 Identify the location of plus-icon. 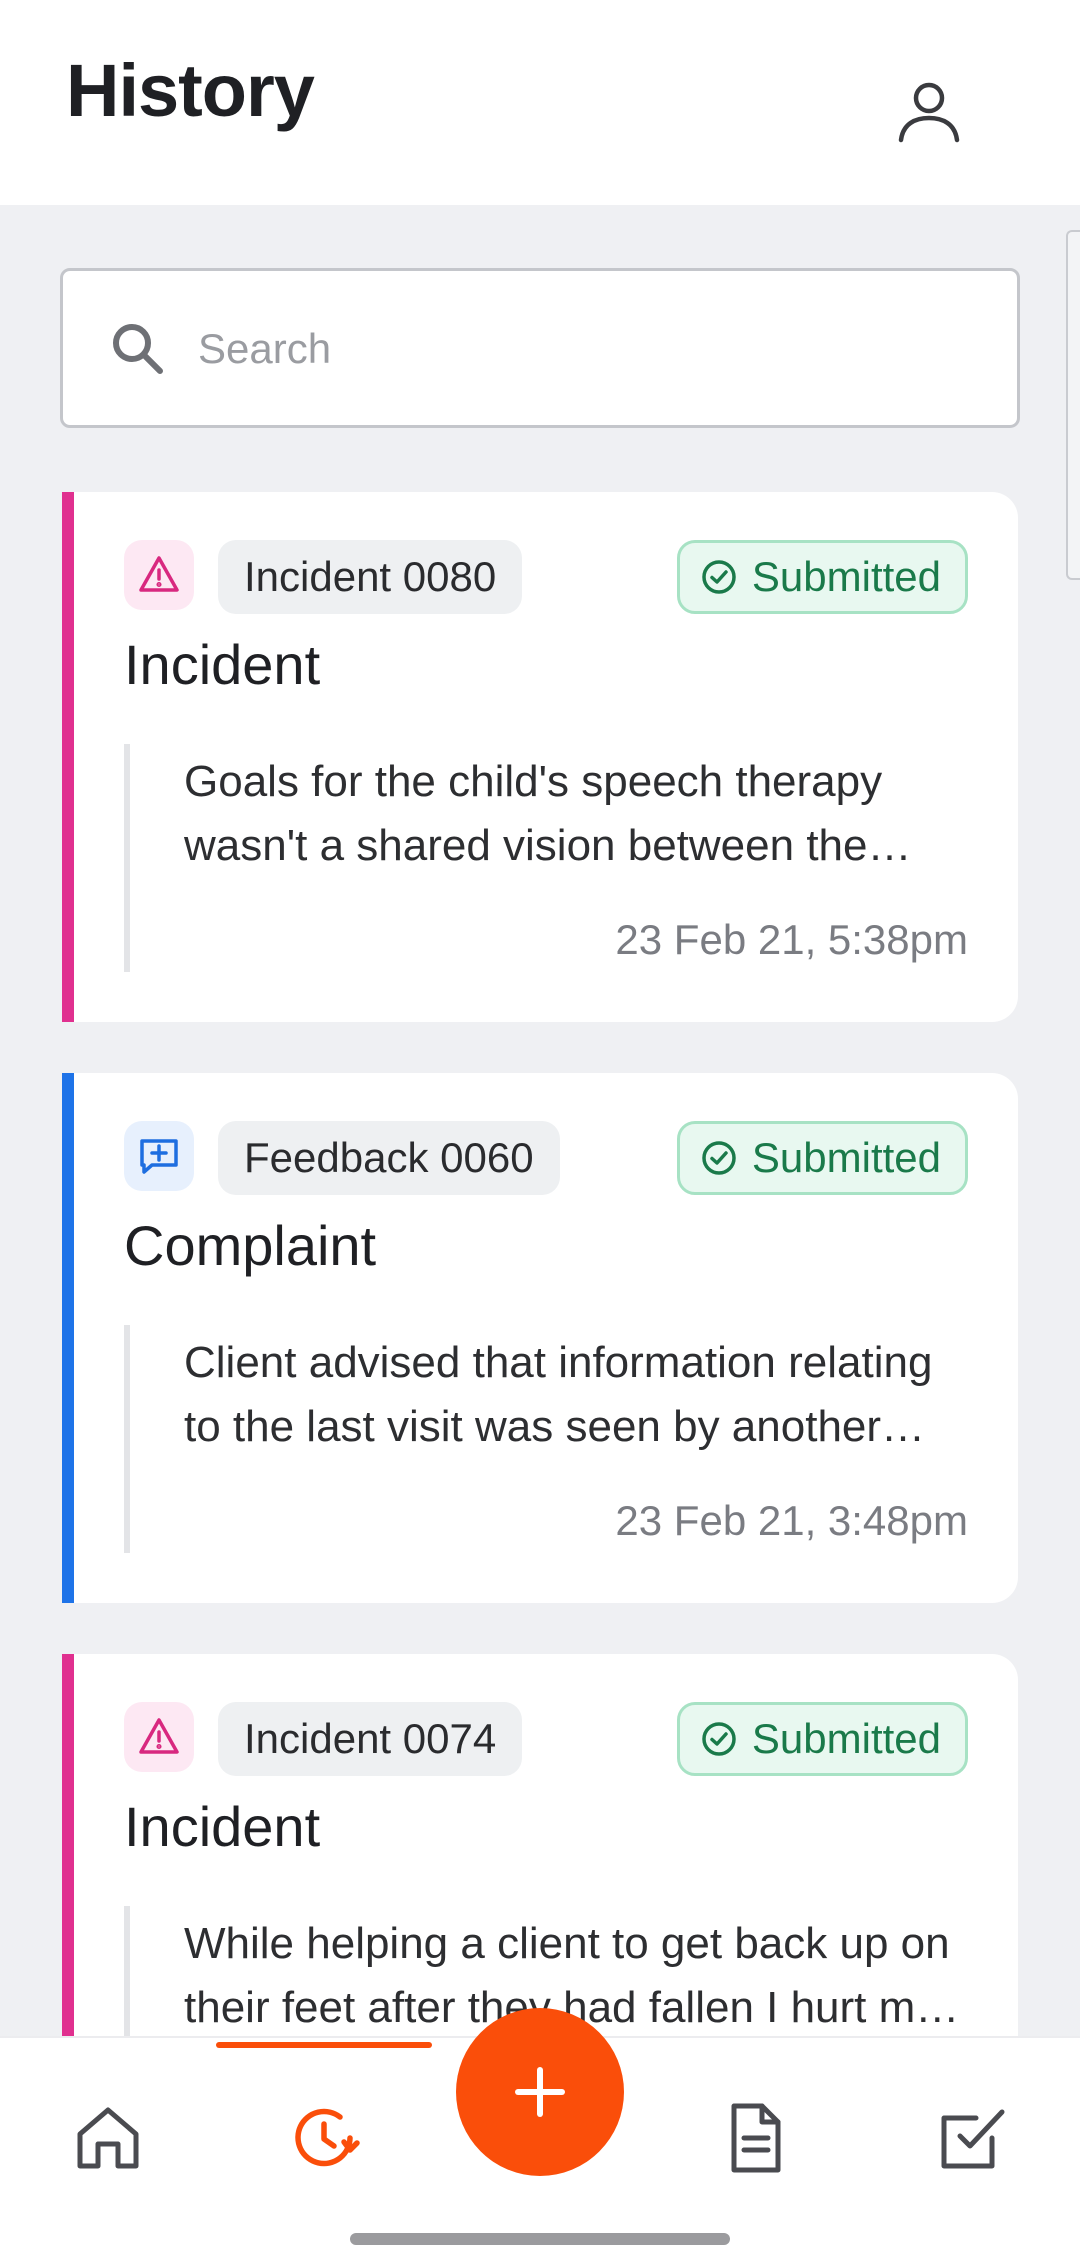
(540, 2092).